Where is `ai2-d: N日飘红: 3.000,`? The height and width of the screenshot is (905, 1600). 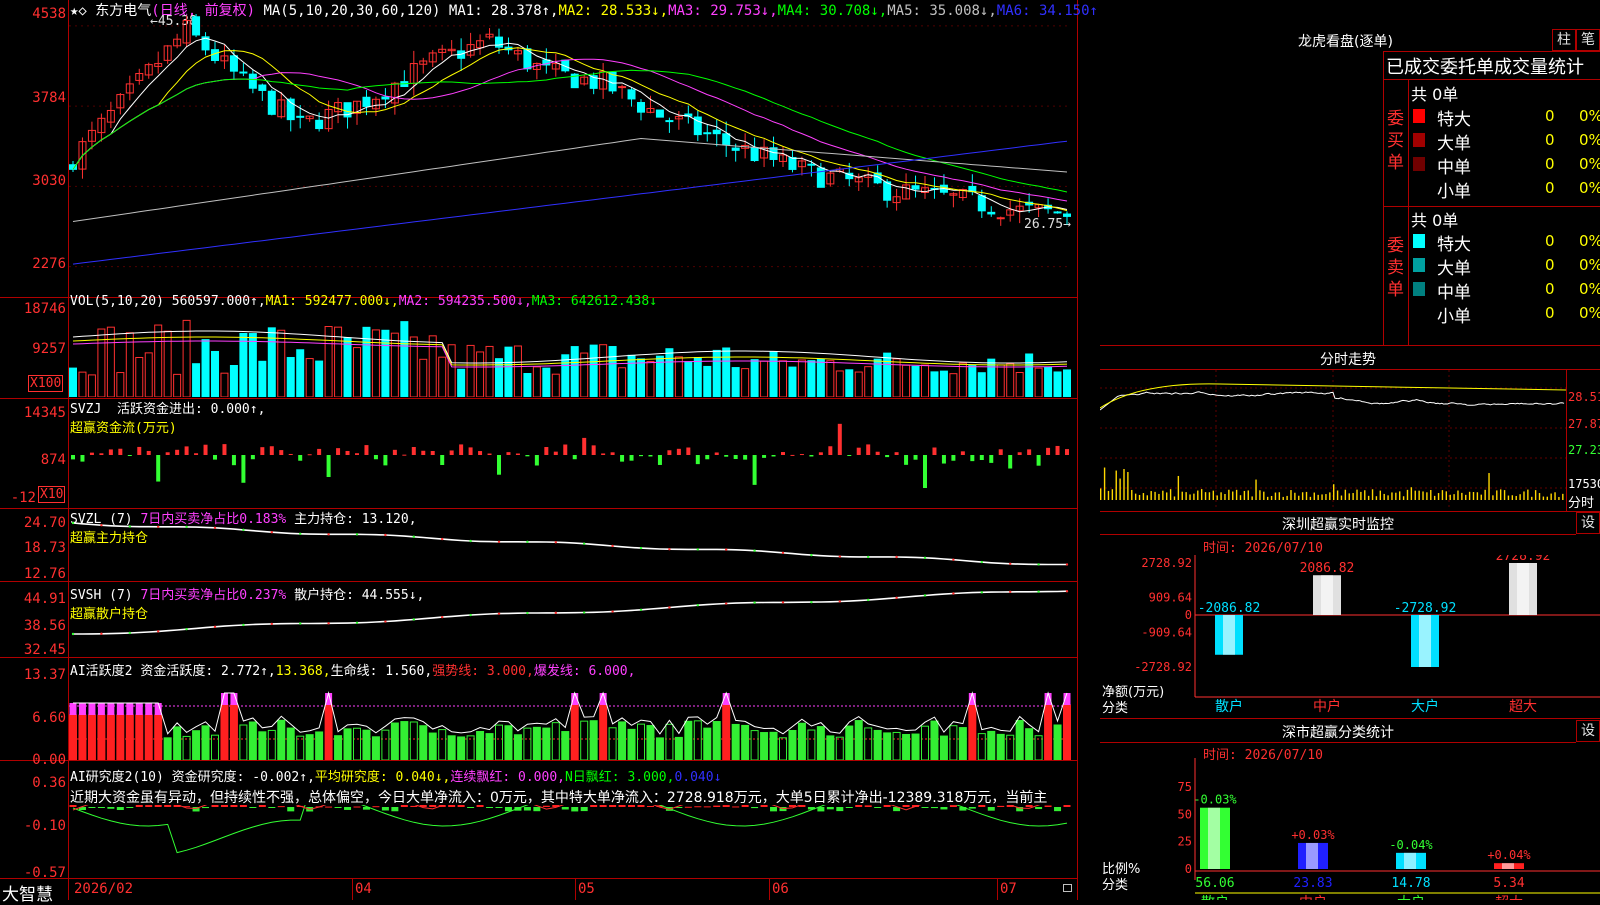
ai2-d: N日飘红: 3.000, is located at coordinates (619, 777).